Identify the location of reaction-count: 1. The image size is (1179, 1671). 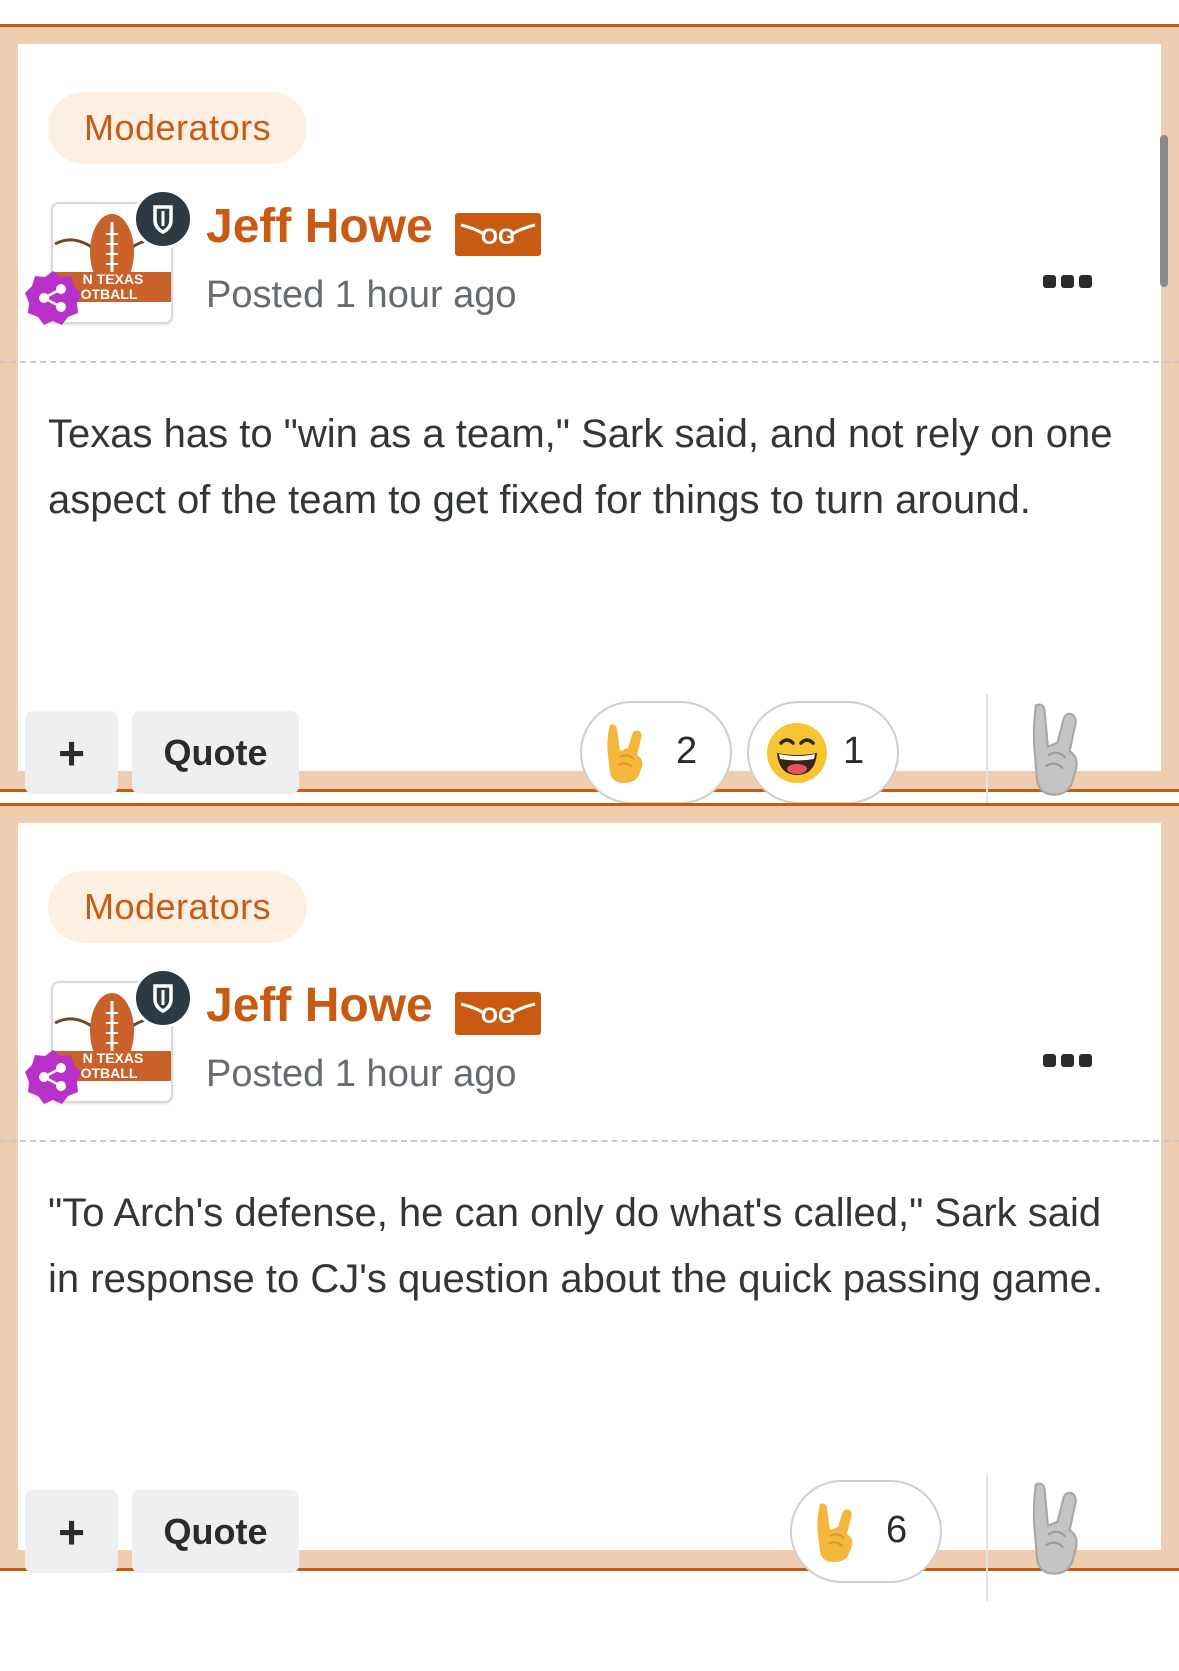
(854, 751).